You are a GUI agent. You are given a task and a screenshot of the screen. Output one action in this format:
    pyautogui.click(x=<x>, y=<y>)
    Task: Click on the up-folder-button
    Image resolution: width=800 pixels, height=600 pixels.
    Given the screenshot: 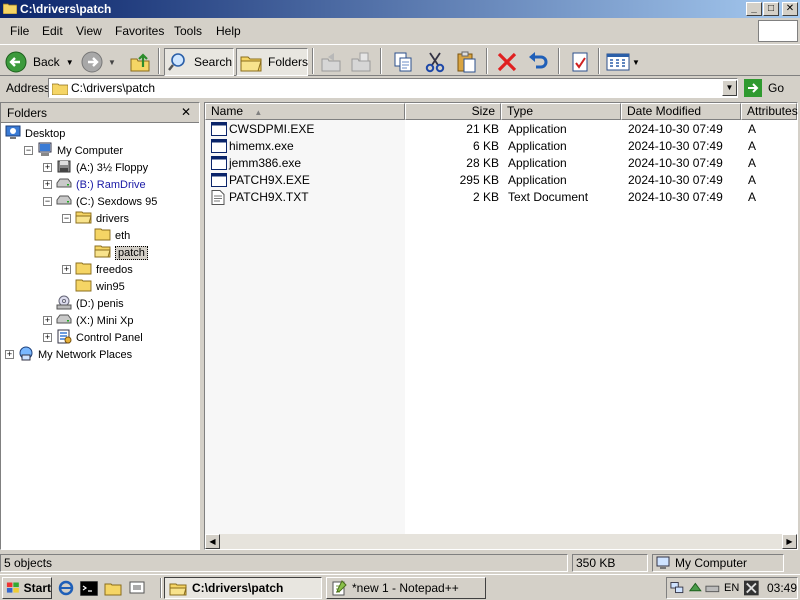 What is the action you would take?
    pyautogui.click(x=140, y=62)
    